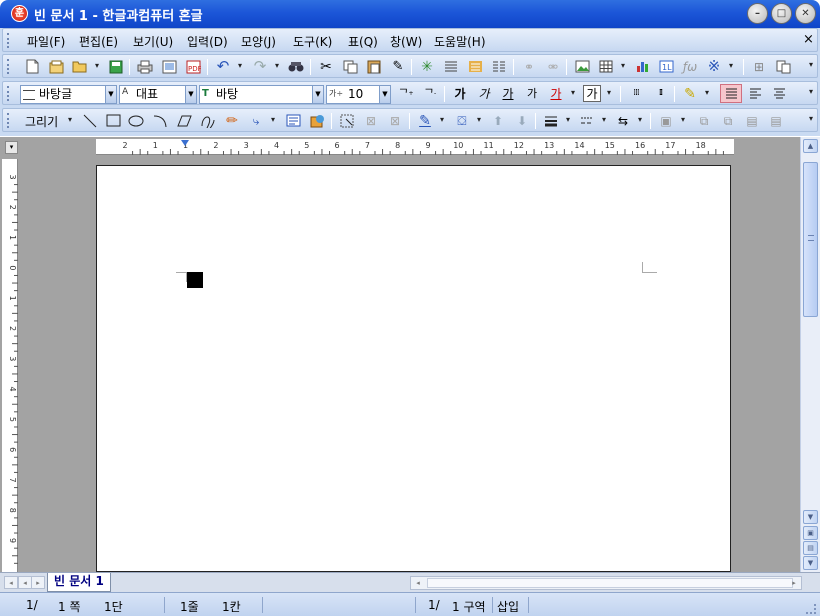 Image resolution: width=820 pixels, height=616 pixels. Describe the element at coordinates (395, 120) in the screenshot. I see `ungroup-icon: ⊠` at that location.